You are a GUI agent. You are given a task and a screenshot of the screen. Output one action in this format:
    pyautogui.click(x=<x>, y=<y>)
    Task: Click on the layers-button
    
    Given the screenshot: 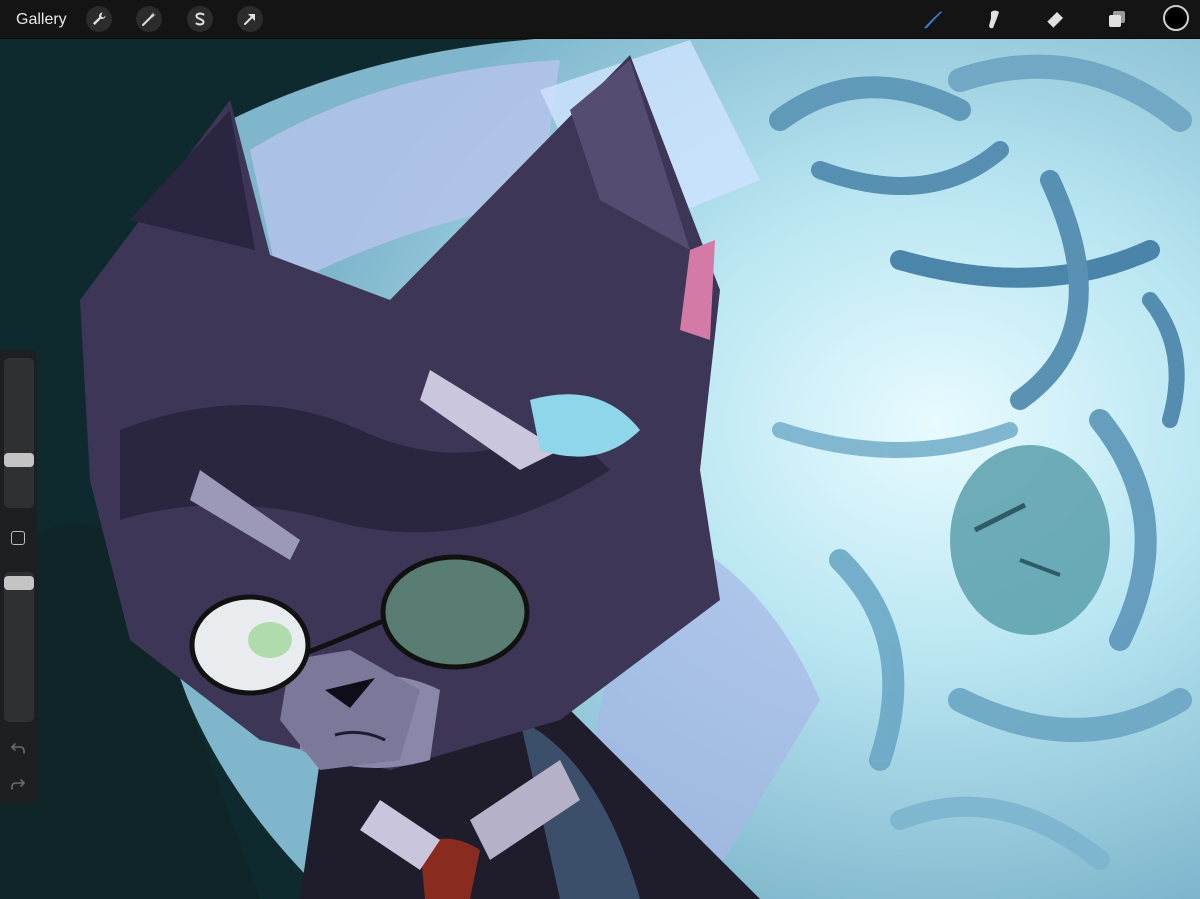 What is the action you would take?
    pyautogui.click(x=1117, y=19)
    